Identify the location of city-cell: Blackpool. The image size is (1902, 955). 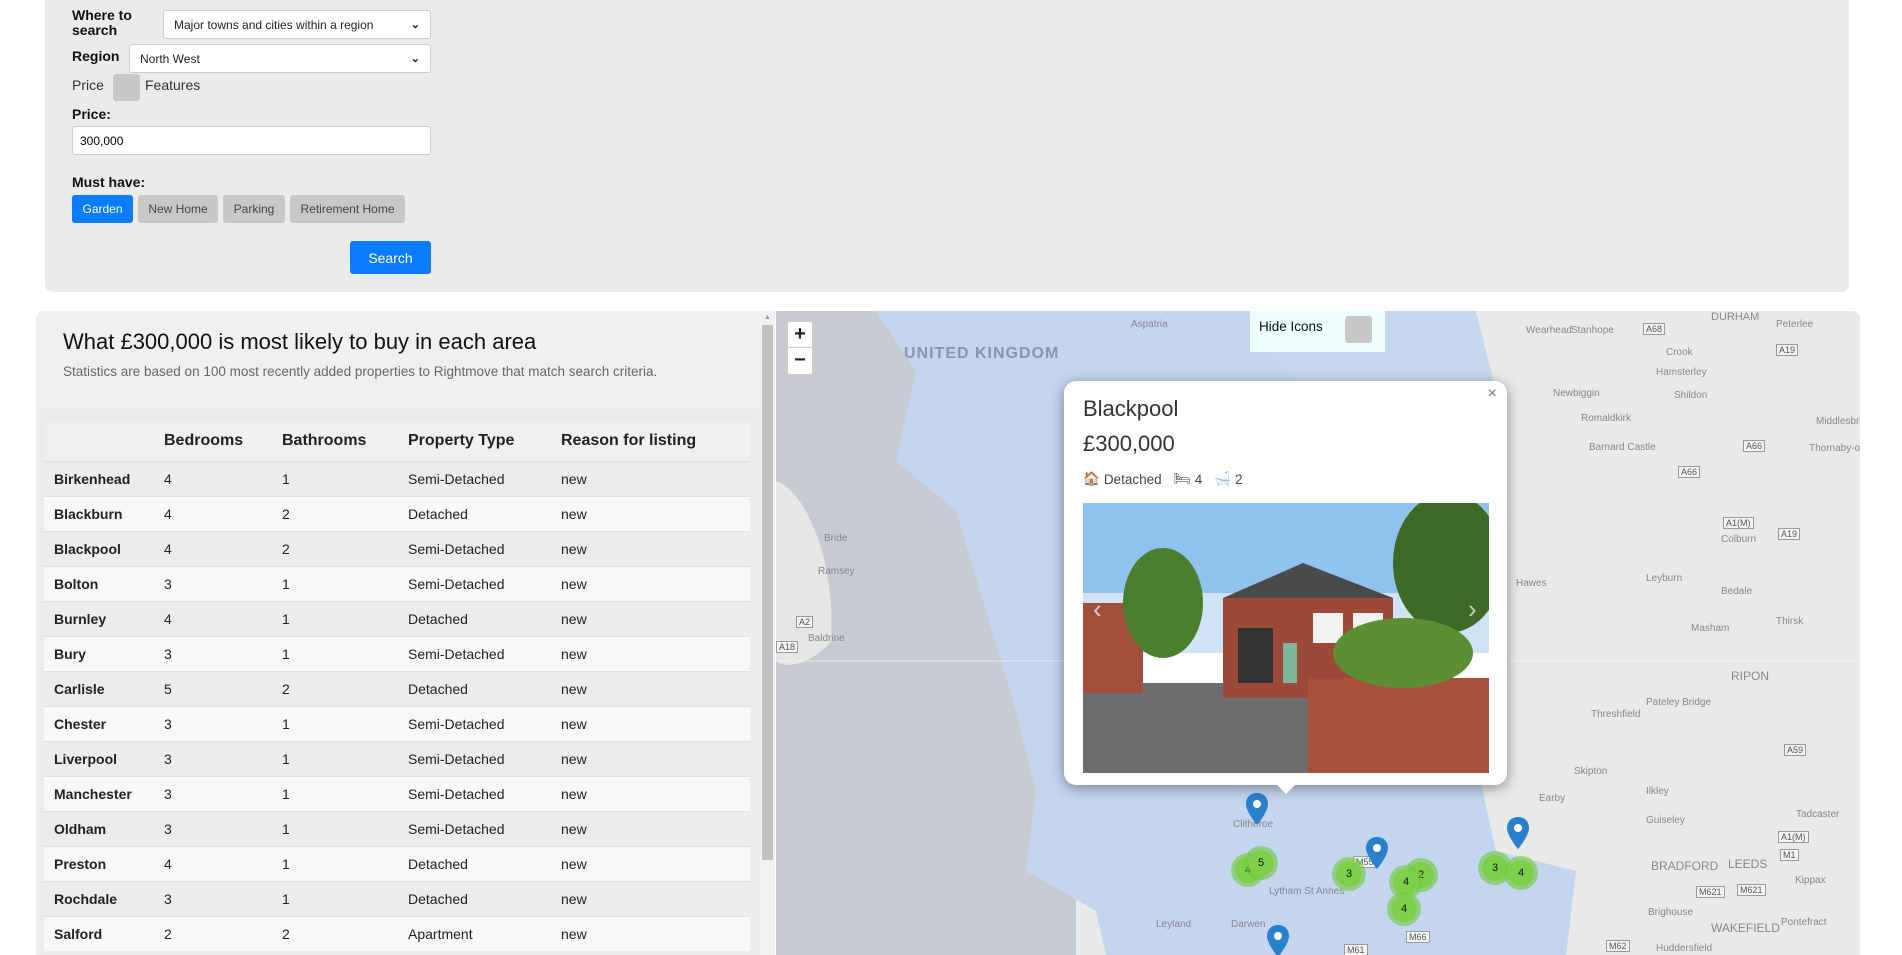
(104, 548).